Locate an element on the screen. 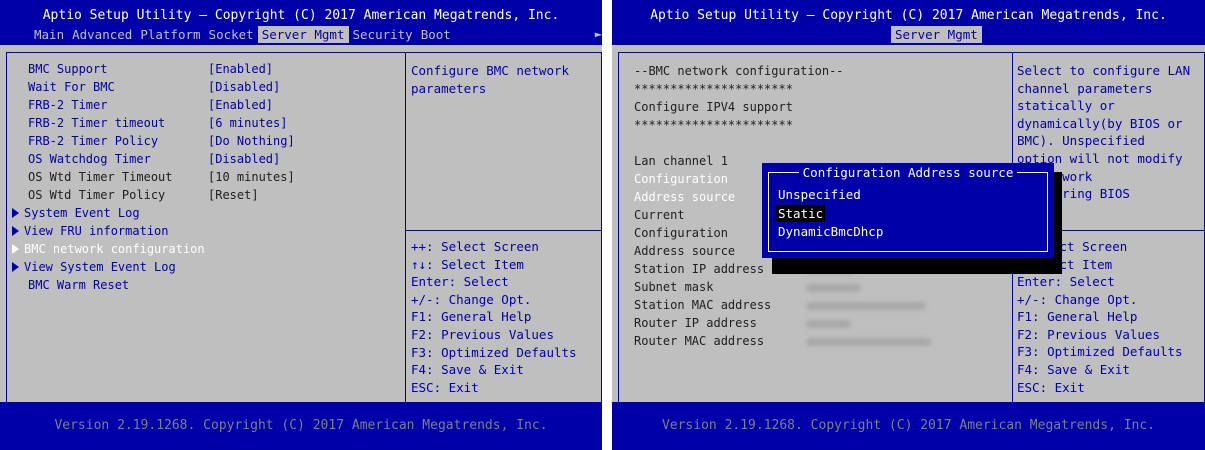  key-select-item: ect Item is located at coordinates (1082, 264).